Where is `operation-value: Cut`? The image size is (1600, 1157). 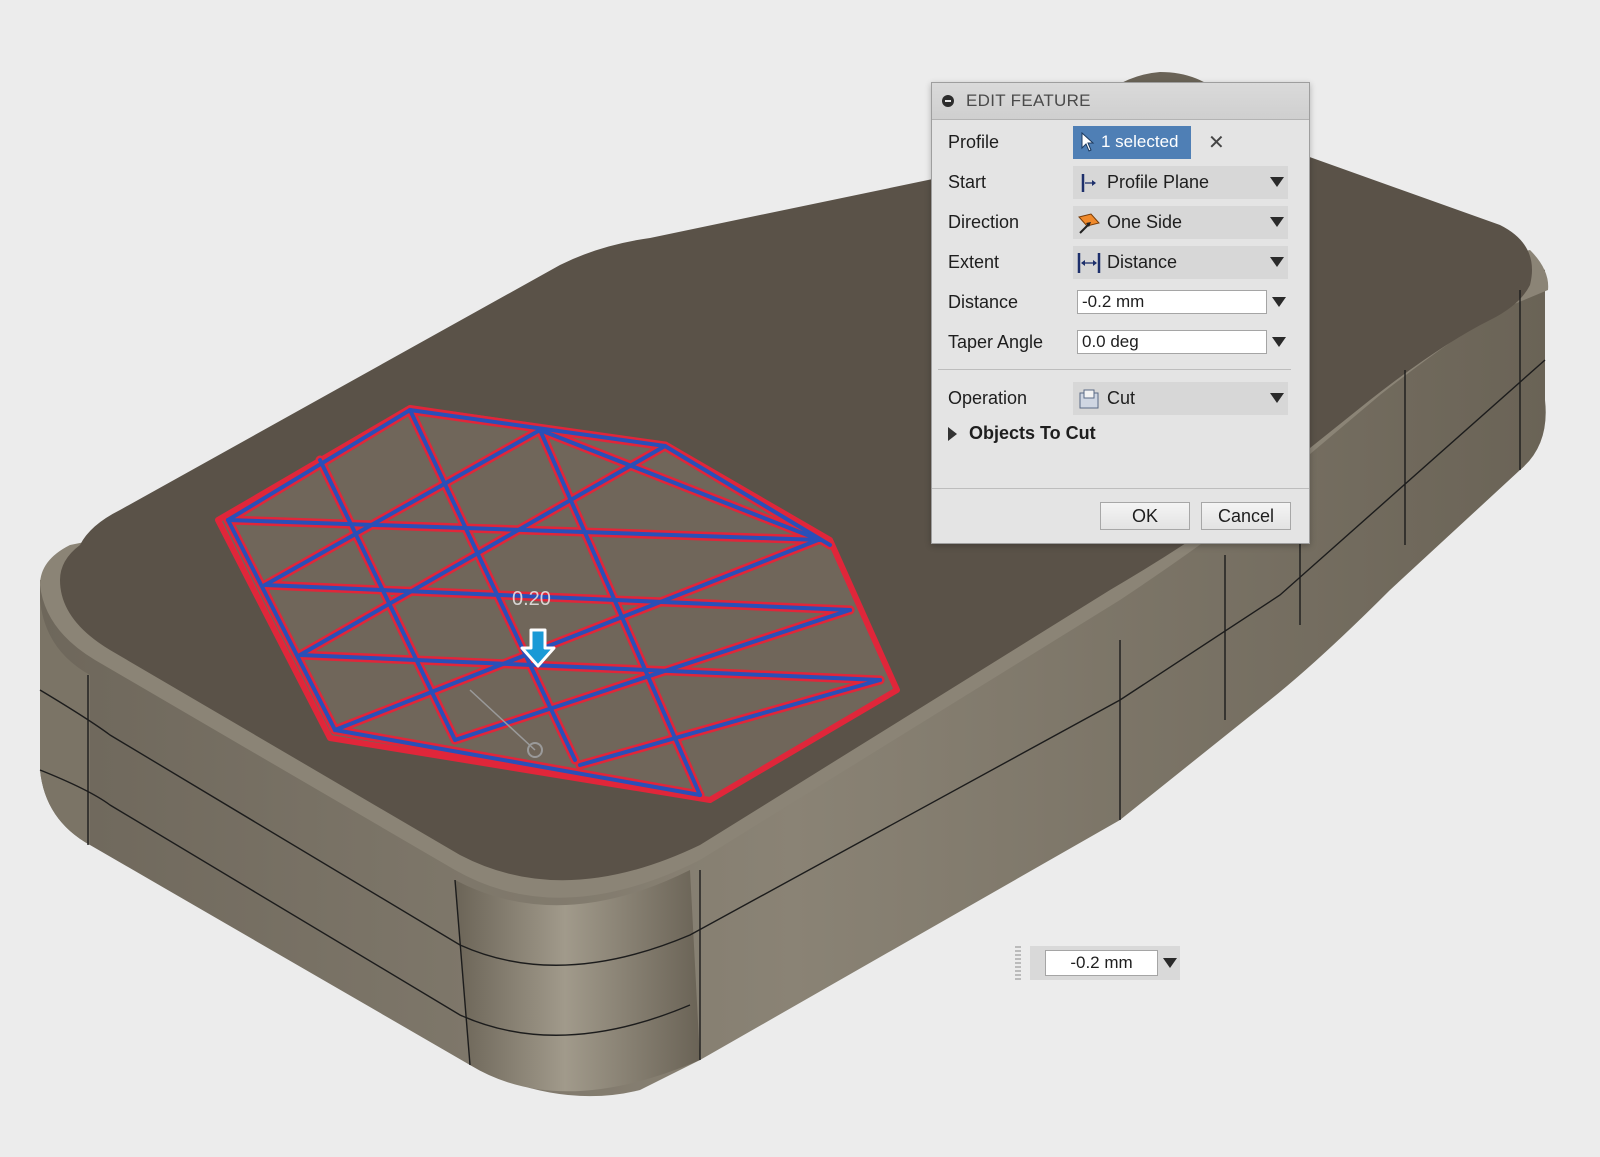 operation-value: Cut is located at coordinates (1121, 398).